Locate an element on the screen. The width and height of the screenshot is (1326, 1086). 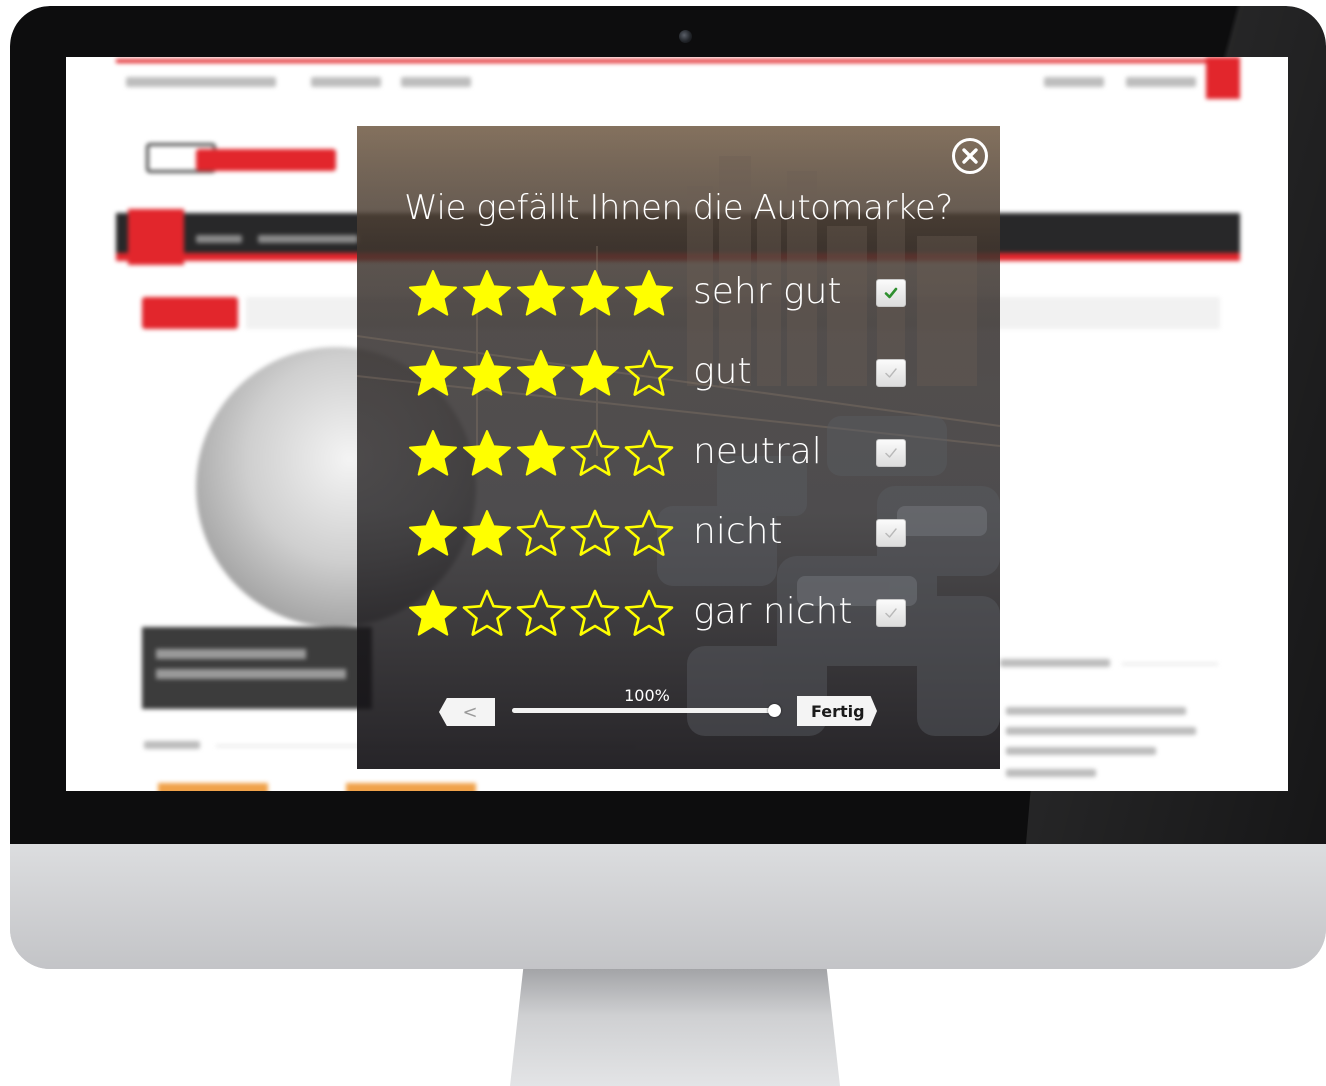
site-top-accent is located at coordinates (678, 61).